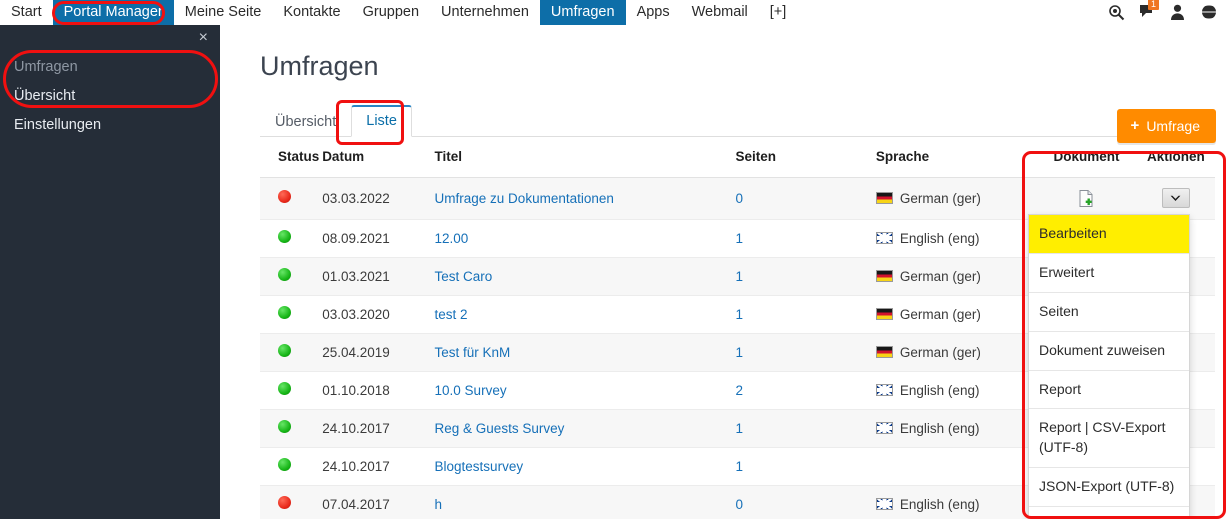  What do you see at coordinates (439, 504) in the screenshot?
I see `survey-title-link: h` at bounding box center [439, 504].